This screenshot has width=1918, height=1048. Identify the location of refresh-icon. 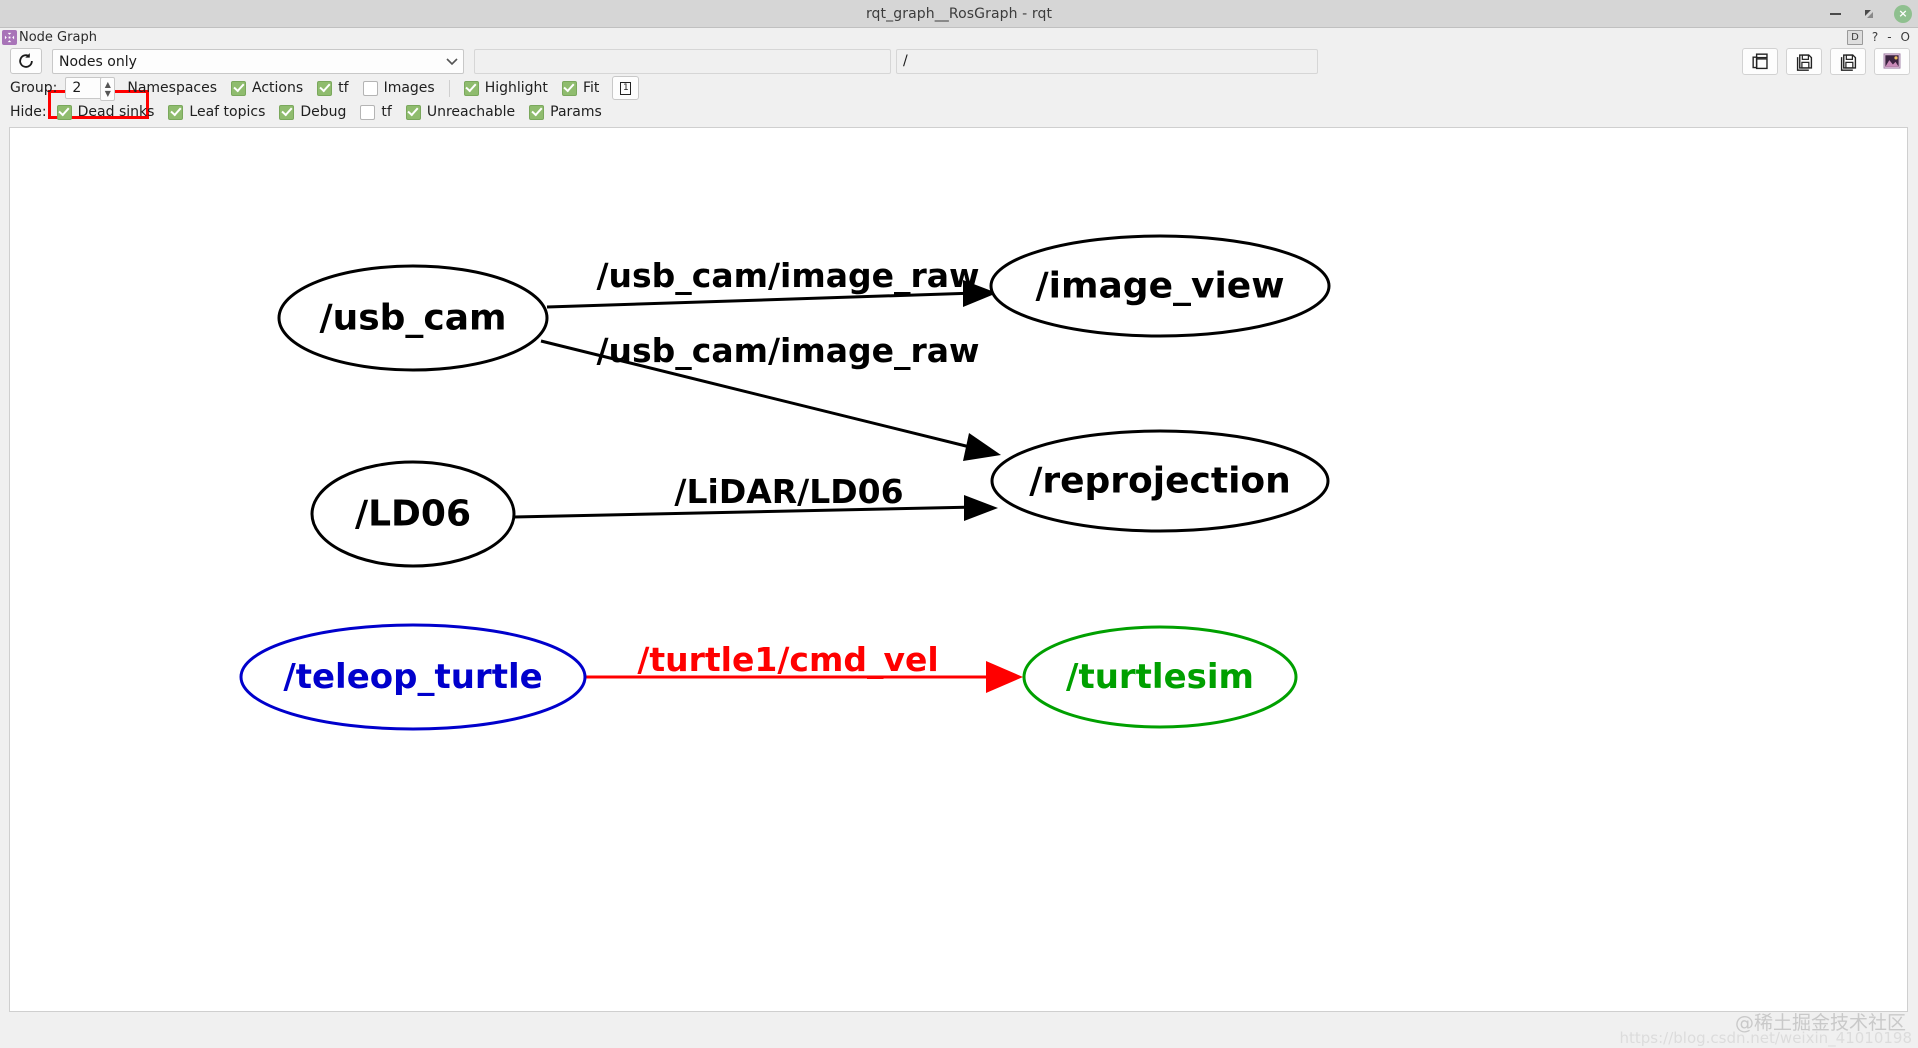
(26, 60).